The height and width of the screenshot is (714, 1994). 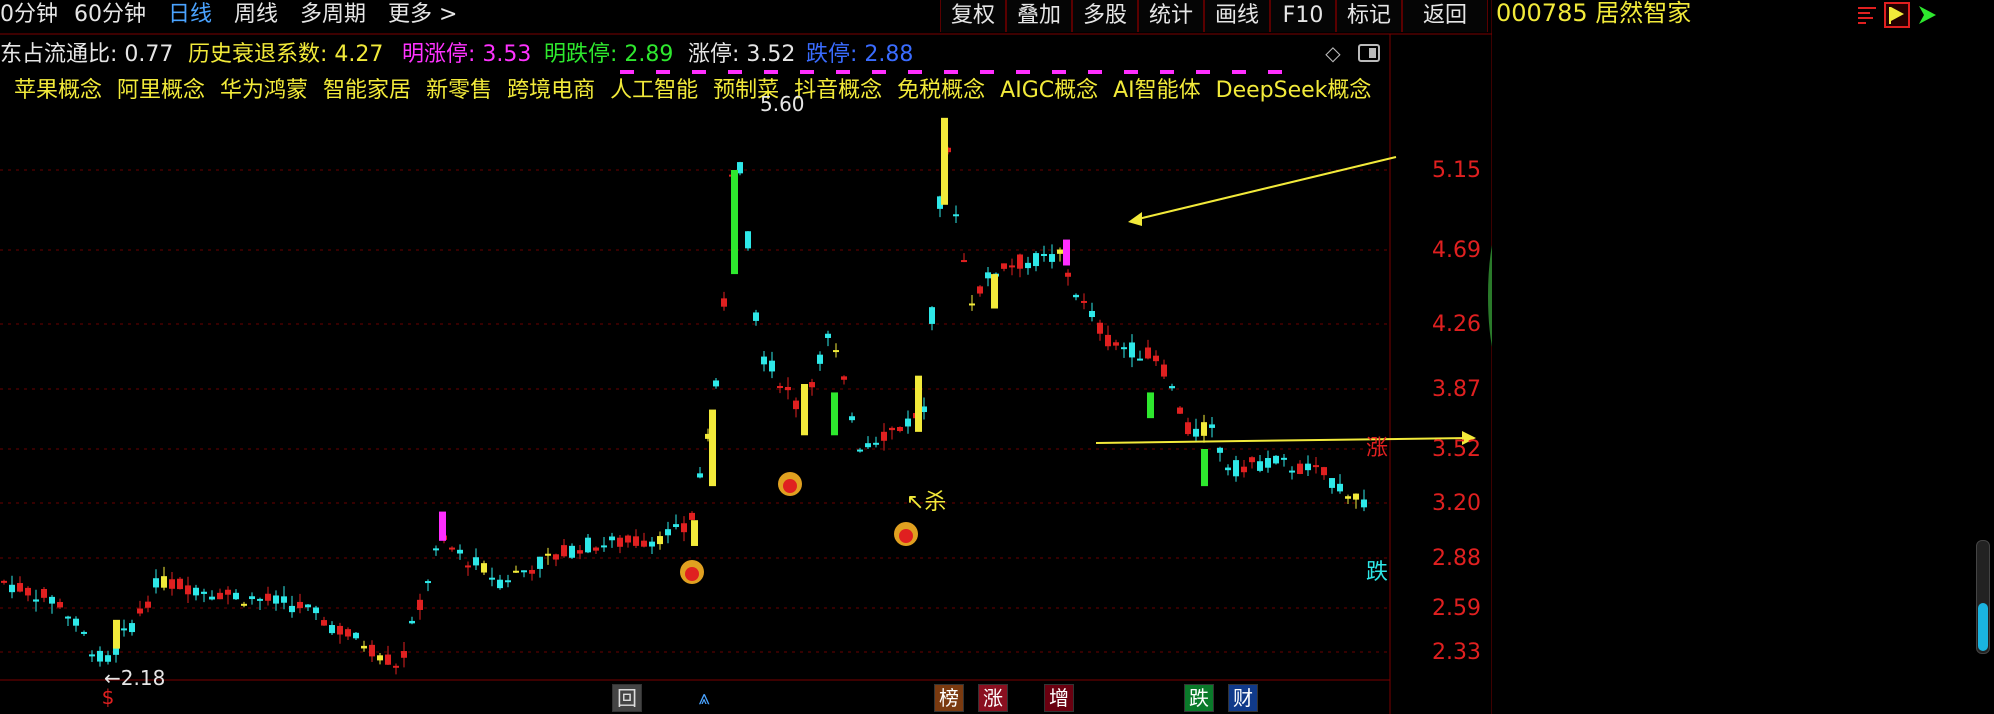 I want to click on bottom-tag: ⩓, so click(x=704, y=697).